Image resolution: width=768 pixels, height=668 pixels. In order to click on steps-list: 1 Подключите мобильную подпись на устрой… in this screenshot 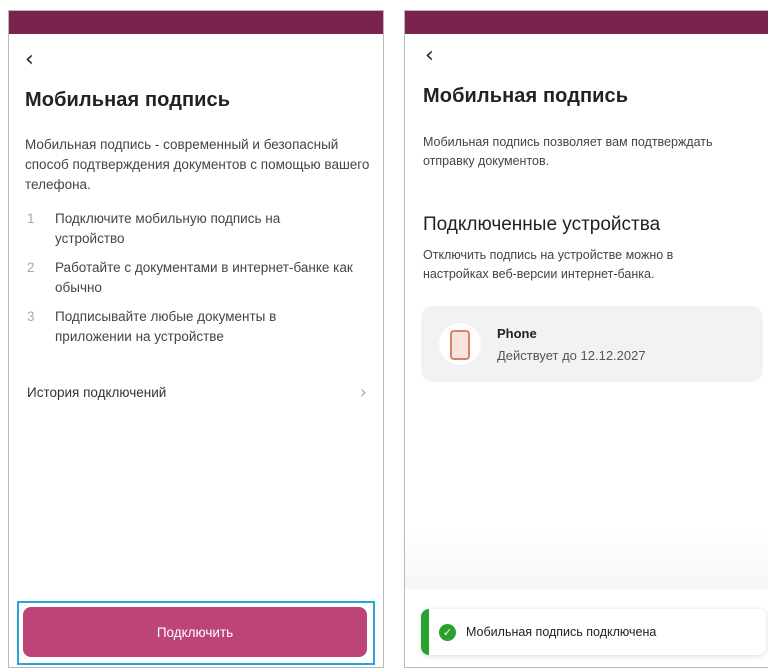, I will do `click(197, 282)`.